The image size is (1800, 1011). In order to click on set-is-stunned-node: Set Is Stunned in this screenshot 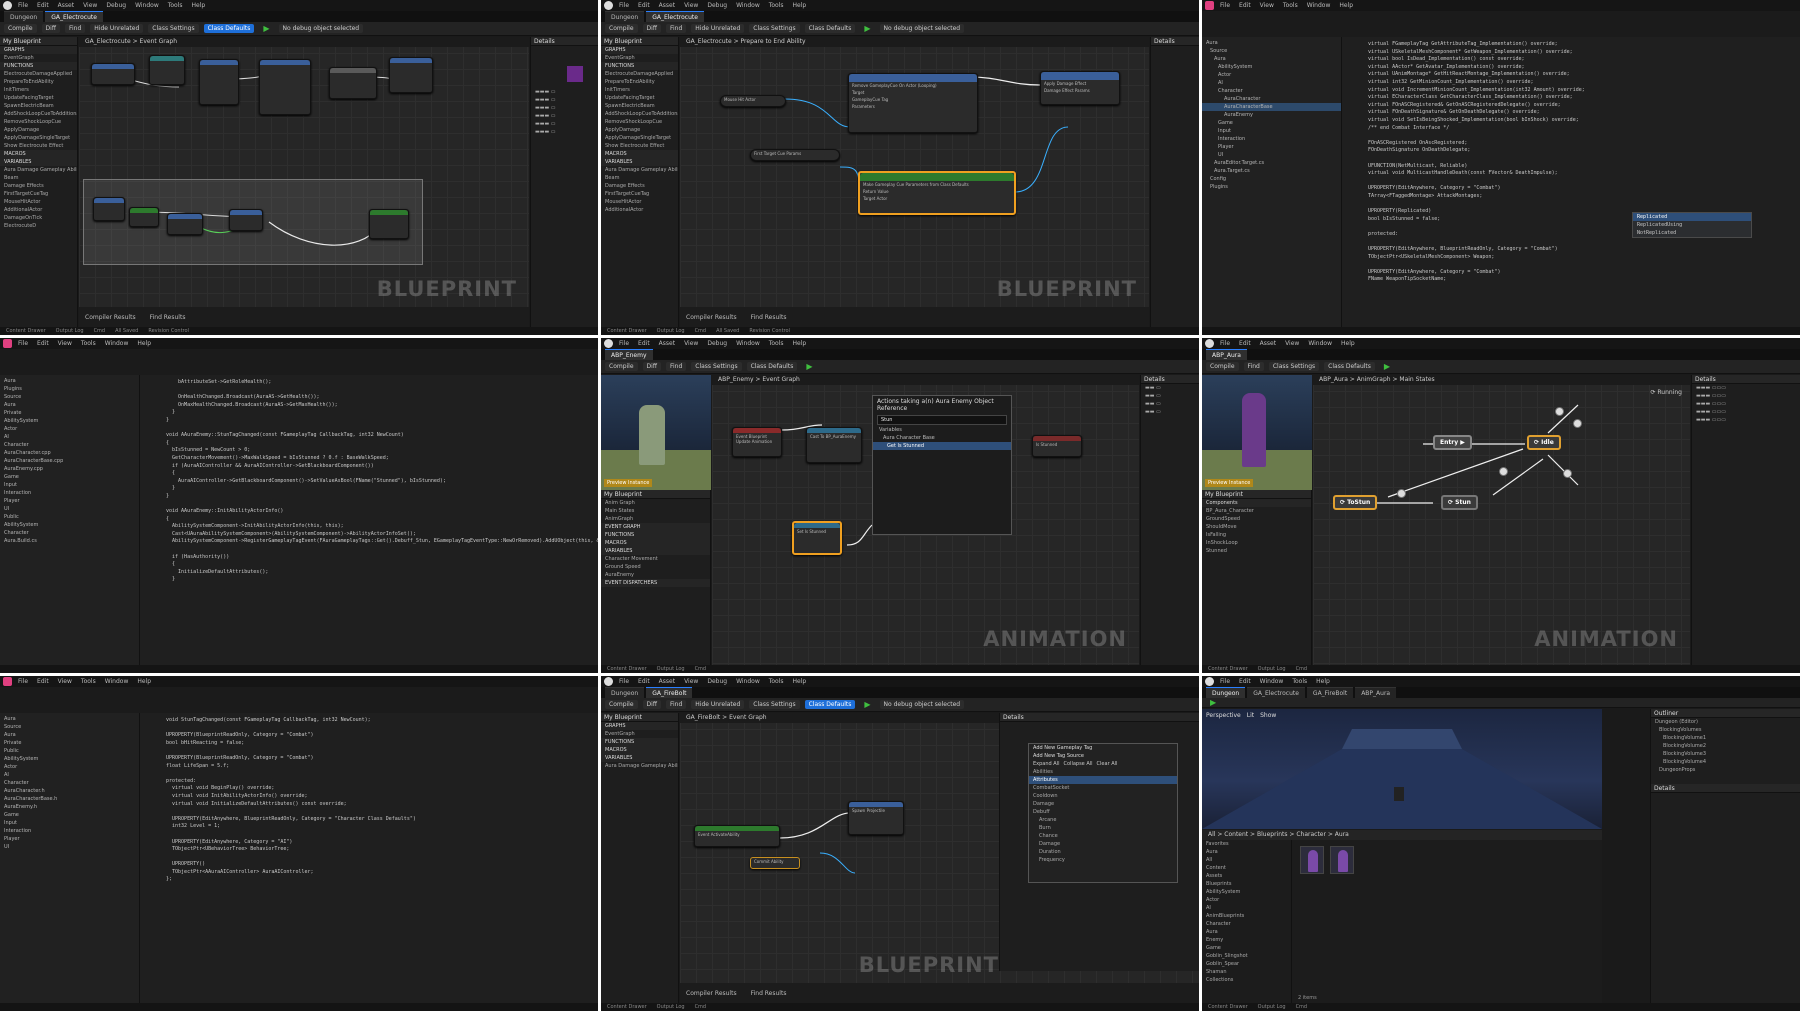, I will do `click(817, 538)`.